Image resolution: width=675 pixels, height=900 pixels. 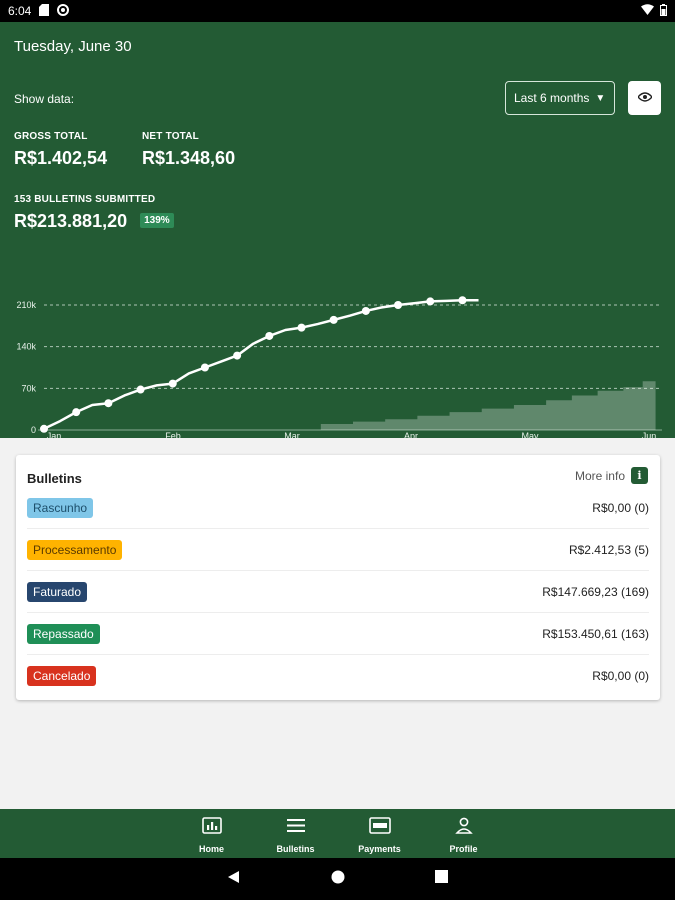 I want to click on nav-home-label: Home, so click(x=211, y=849).